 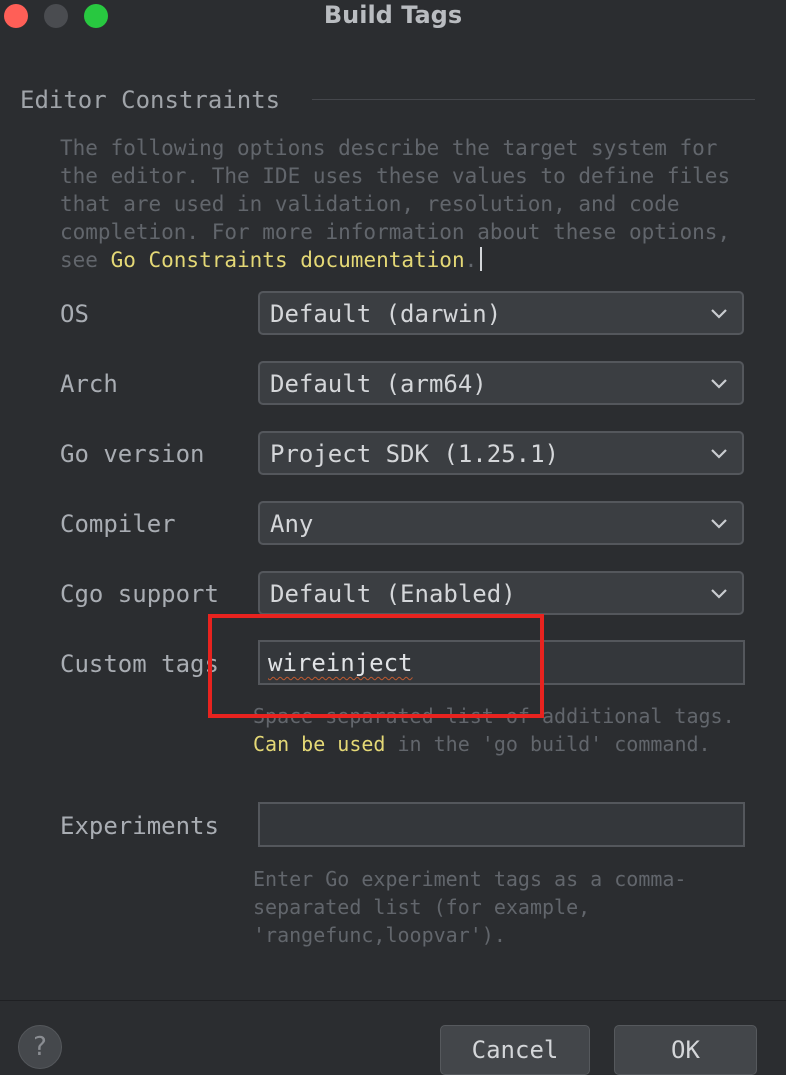 What do you see at coordinates (288, 260) in the screenshot?
I see `go-constraints-doc-link: Go Constraints documentation` at bounding box center [288, 260].